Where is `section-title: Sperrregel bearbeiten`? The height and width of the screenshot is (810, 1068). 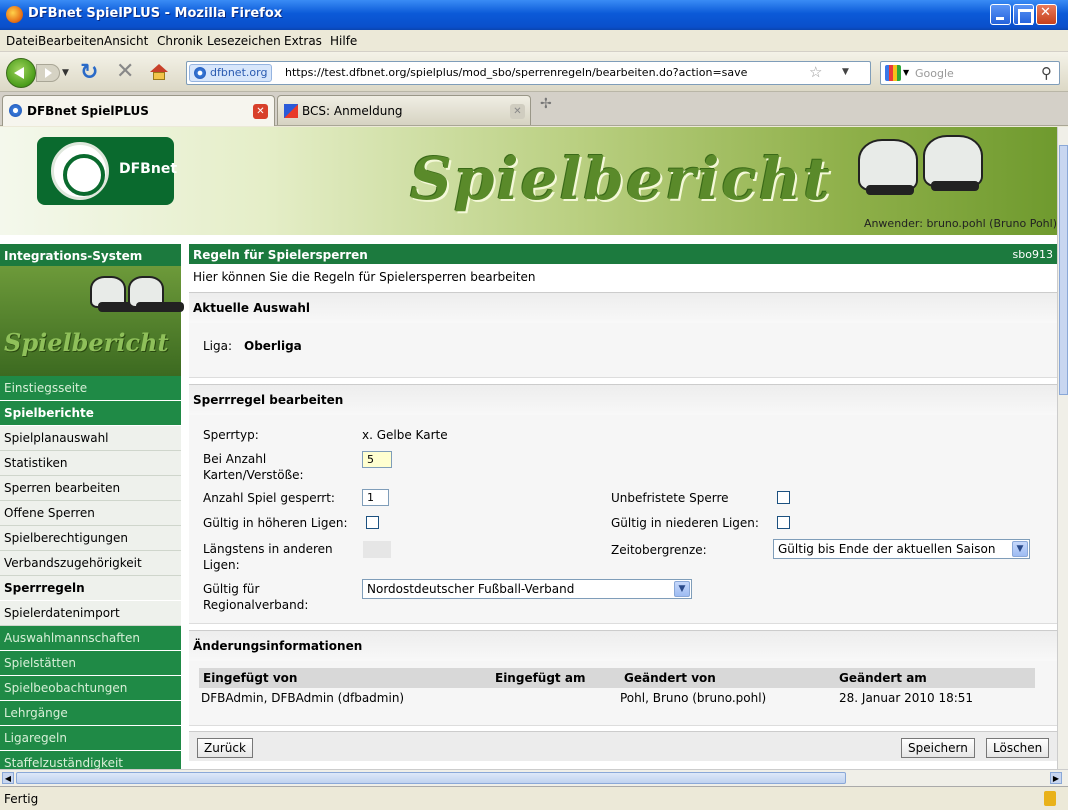
section-title: Sperrregel bearbeiten is located at coordinates (268, 400).